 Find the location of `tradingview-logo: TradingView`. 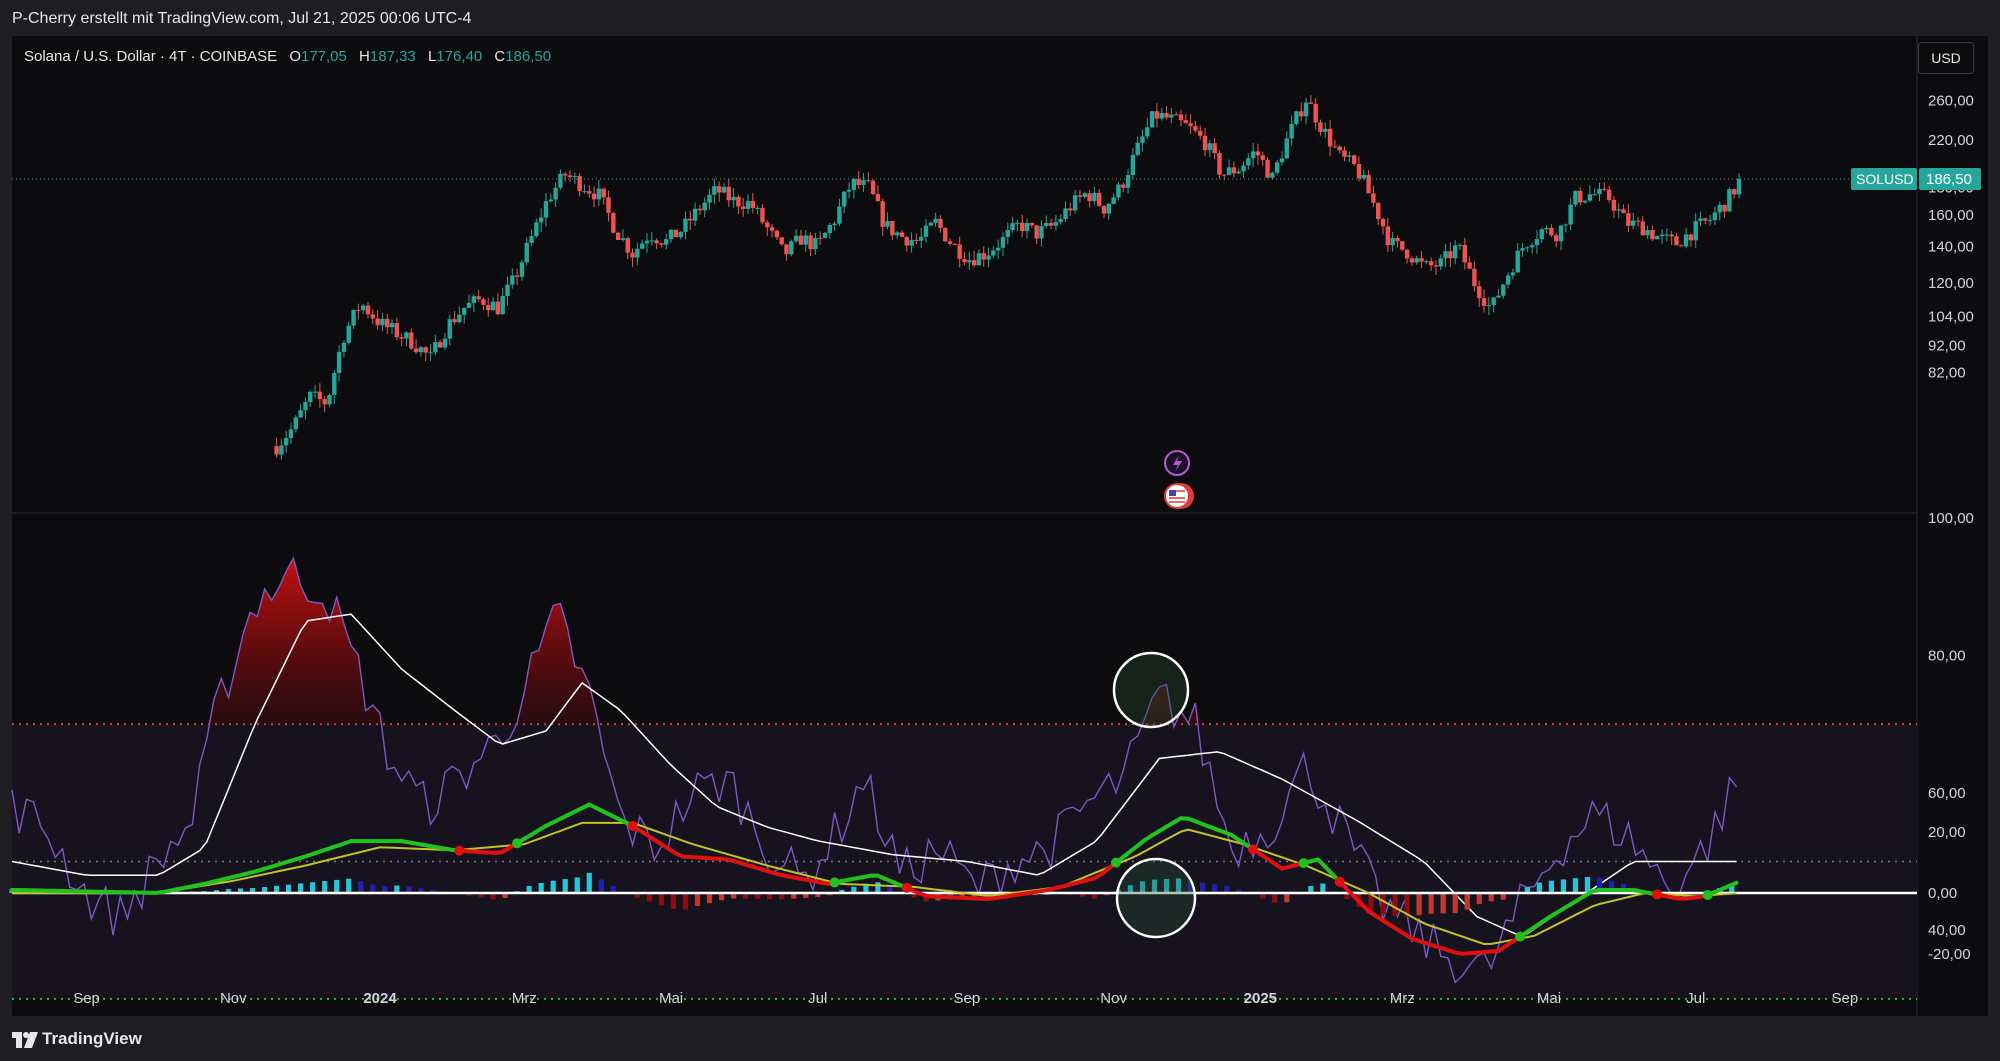

tradingview-logo: TradingView is located at coordinates (77, 1039).